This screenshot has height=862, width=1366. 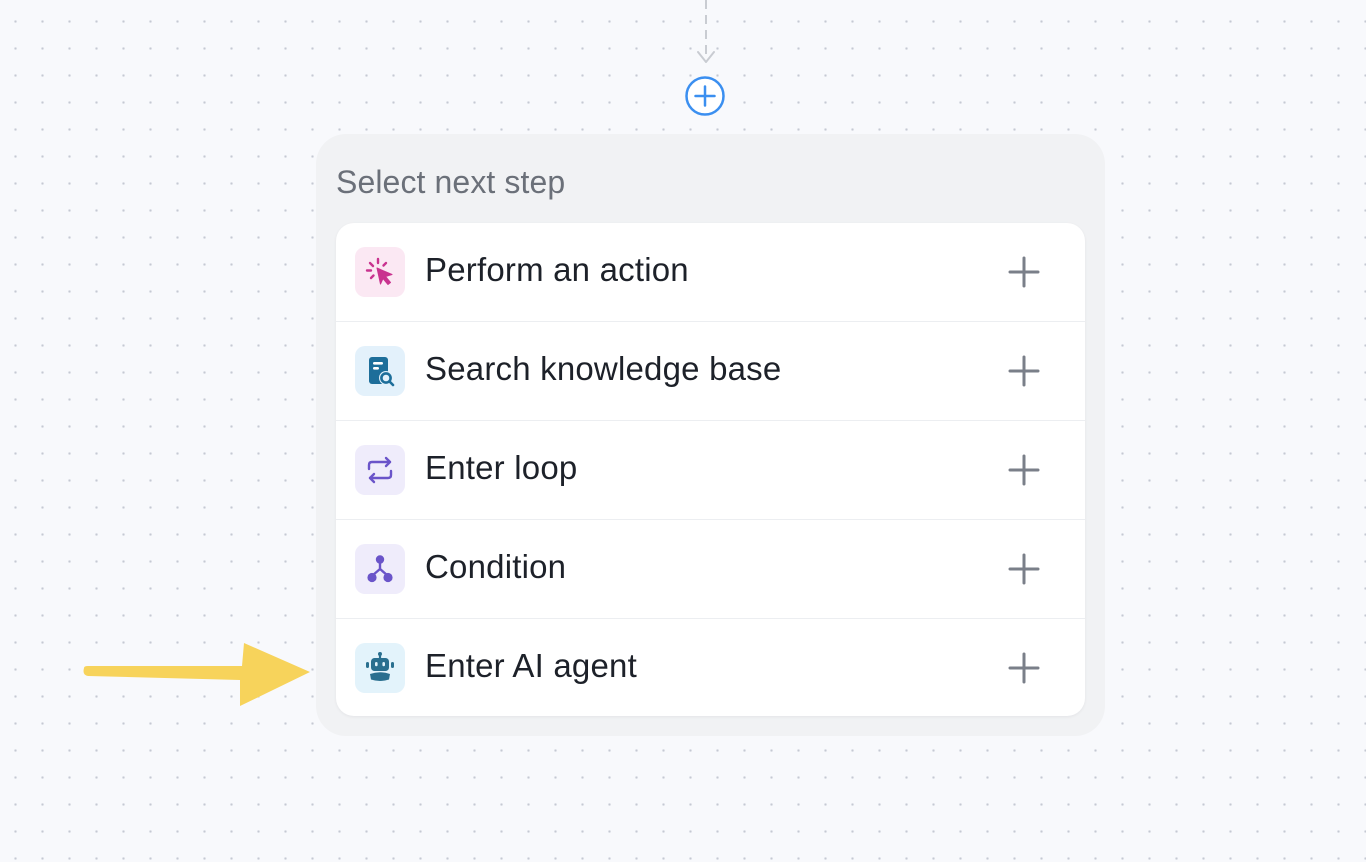 I want to click on knowledge-base-icon, so click(x=382, y=372).